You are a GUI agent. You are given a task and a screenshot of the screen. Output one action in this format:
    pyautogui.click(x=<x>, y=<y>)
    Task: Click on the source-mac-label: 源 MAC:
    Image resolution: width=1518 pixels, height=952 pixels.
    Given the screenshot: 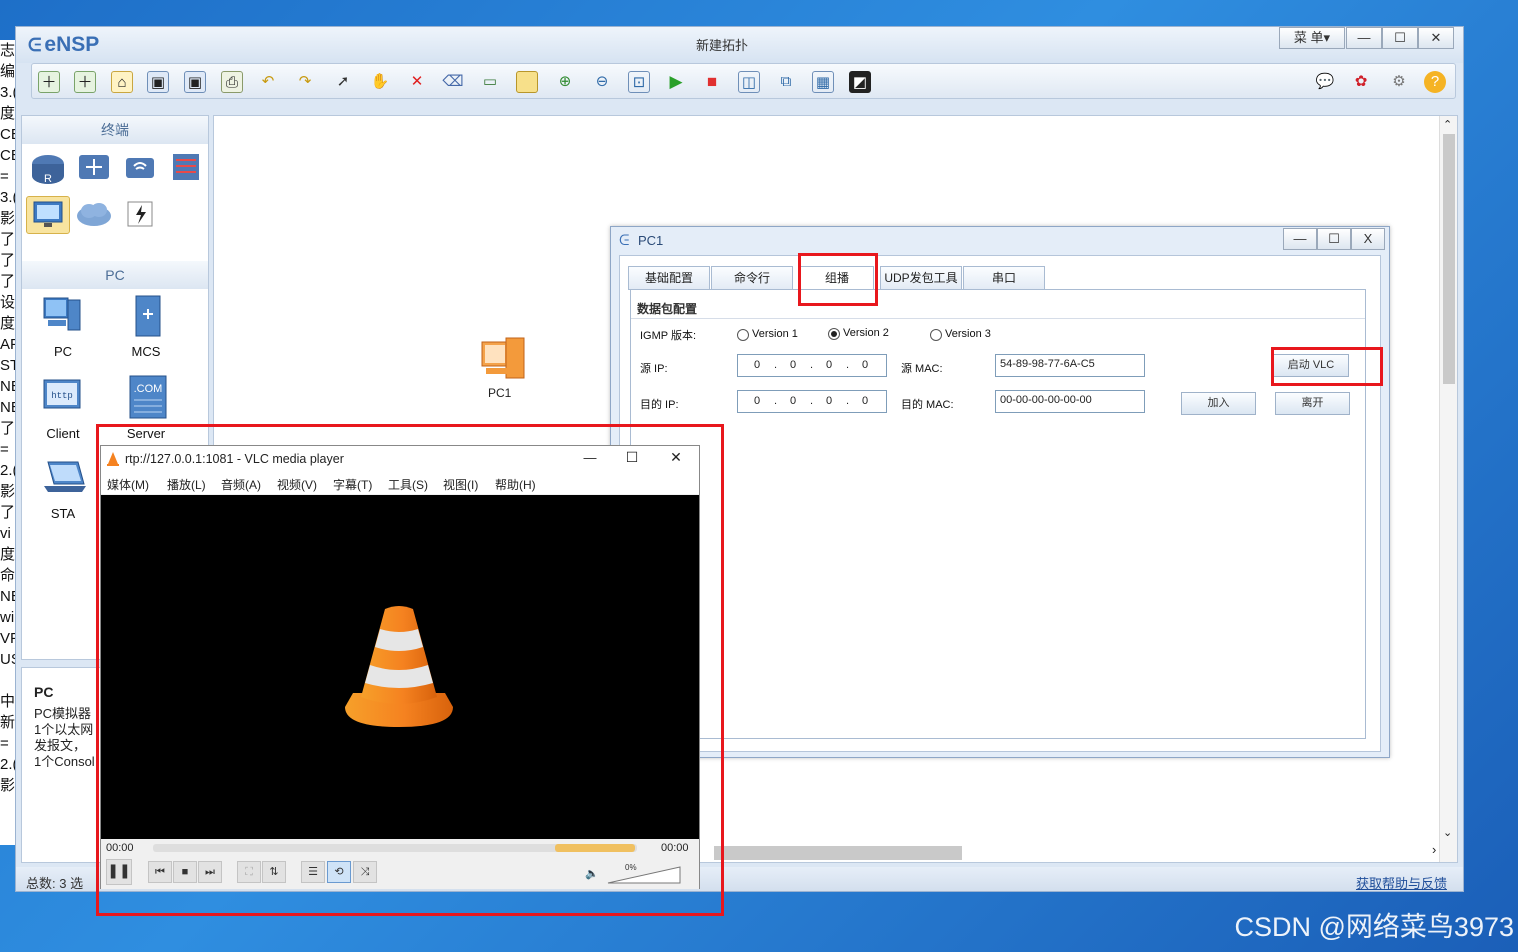 What is the action you would take?
    pyautogui.click(x=922, y=369)
    